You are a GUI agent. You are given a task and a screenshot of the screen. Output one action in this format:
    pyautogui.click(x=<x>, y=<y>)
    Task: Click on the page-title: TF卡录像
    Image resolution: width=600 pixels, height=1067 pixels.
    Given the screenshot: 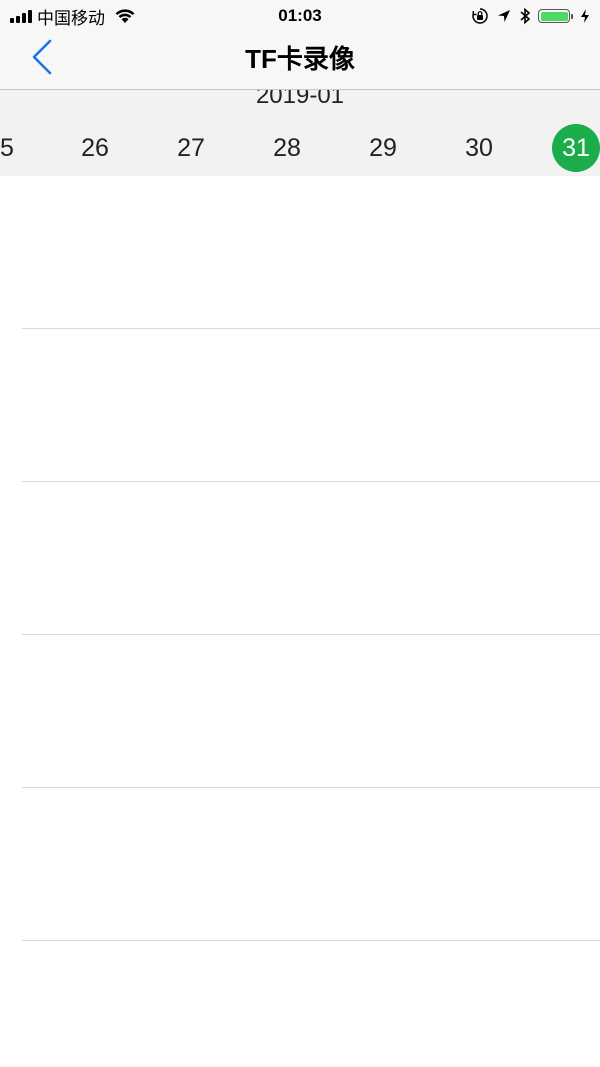 What is the action you would take?
    pyautogui.click(x=300, y=59)
    